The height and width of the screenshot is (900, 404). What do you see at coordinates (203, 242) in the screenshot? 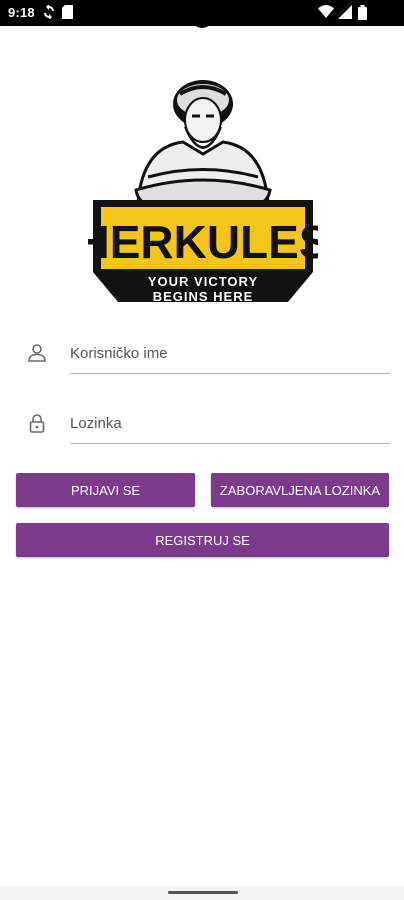
I see `logo-wordmark: HERKULES` at bounding box center [203, 242].